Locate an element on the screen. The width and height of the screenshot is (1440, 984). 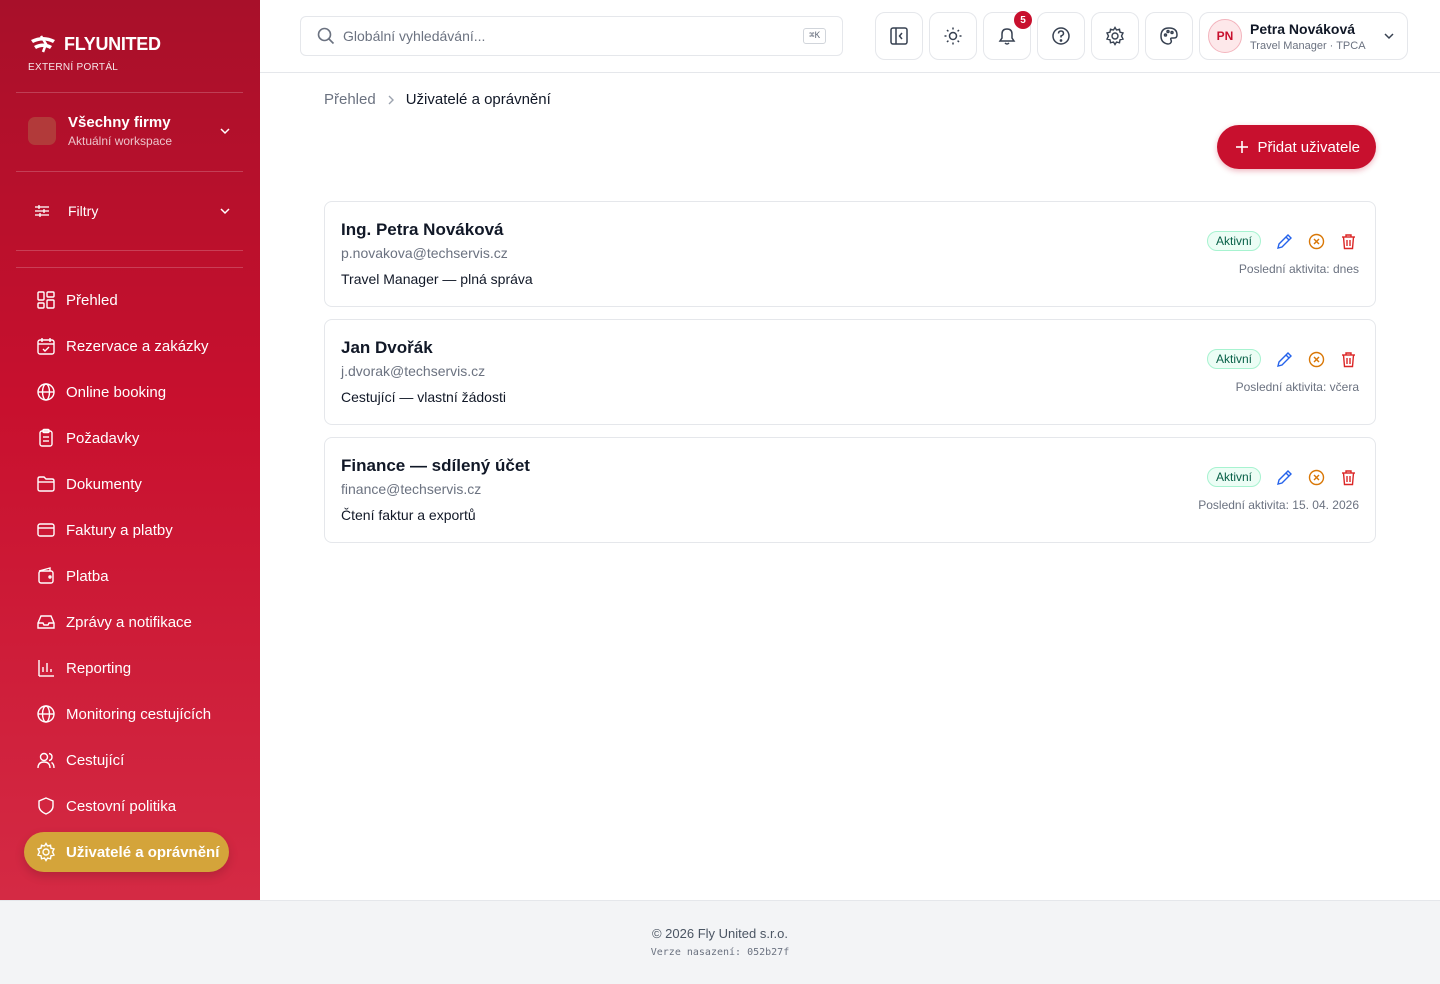
nav-label: Reporting is located at coordinates (99, 668).